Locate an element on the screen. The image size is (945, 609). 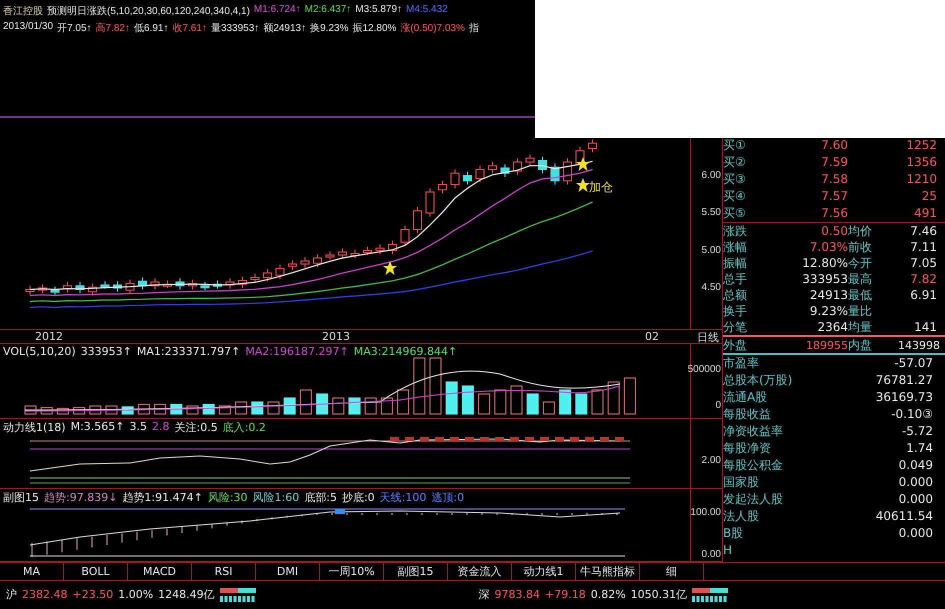
legend-text: 额24913↑ is located at coordinates (284, 28).